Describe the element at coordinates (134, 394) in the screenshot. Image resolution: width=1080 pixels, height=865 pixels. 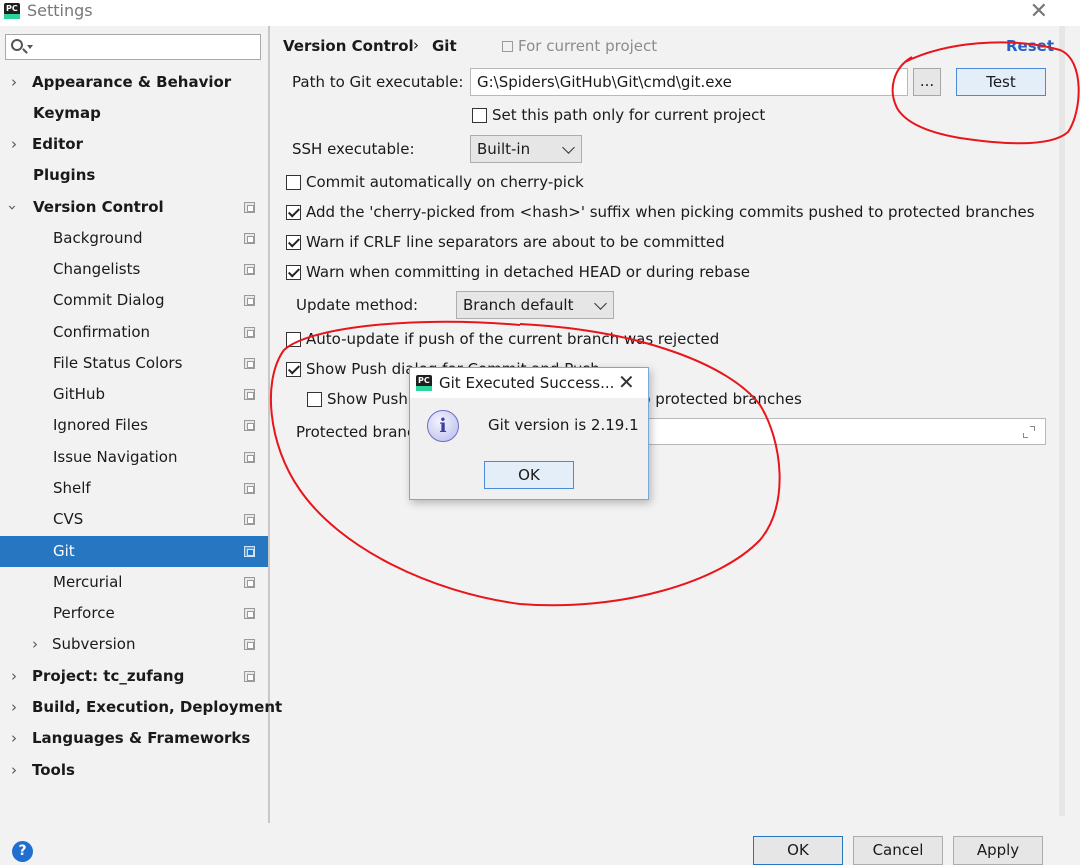
I see `sidebar-item-github: GitHub` at that location.